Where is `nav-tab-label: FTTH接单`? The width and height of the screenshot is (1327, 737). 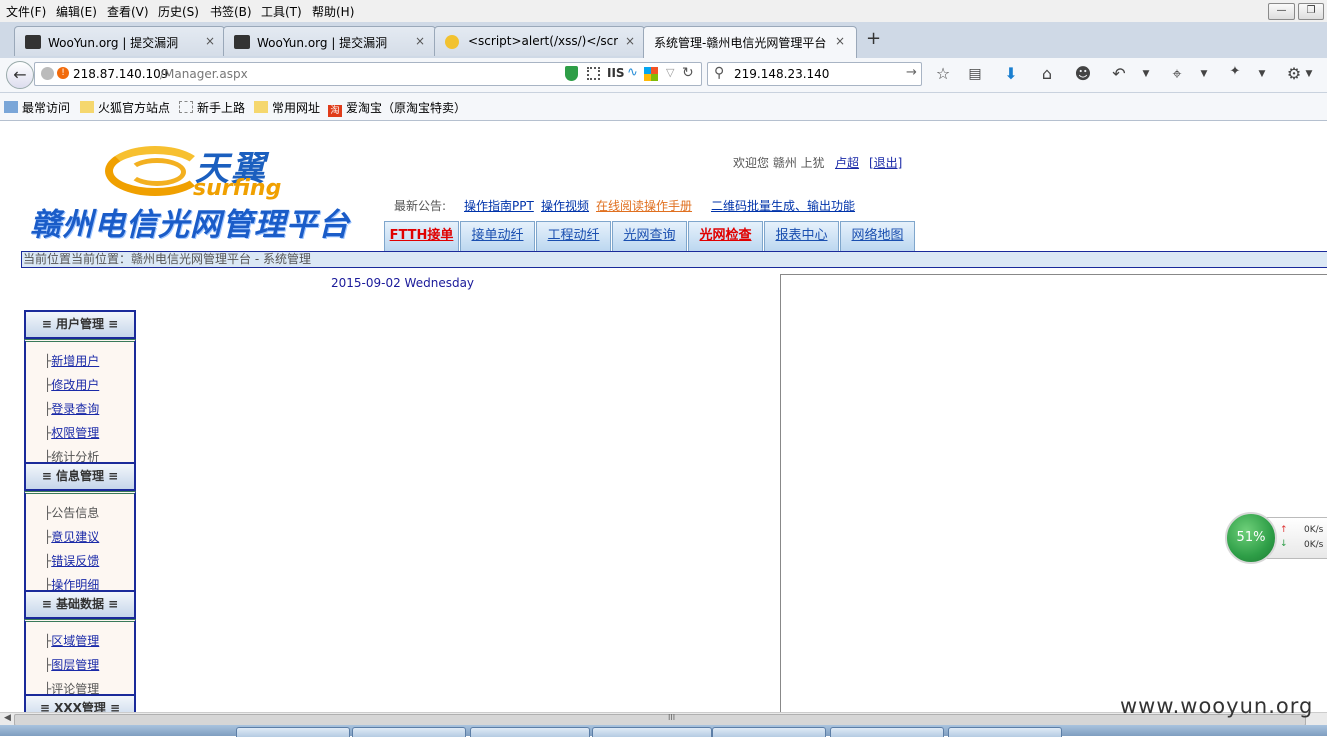 nav-tab-label: FTTH接单 is located at coordinates (421, 235).